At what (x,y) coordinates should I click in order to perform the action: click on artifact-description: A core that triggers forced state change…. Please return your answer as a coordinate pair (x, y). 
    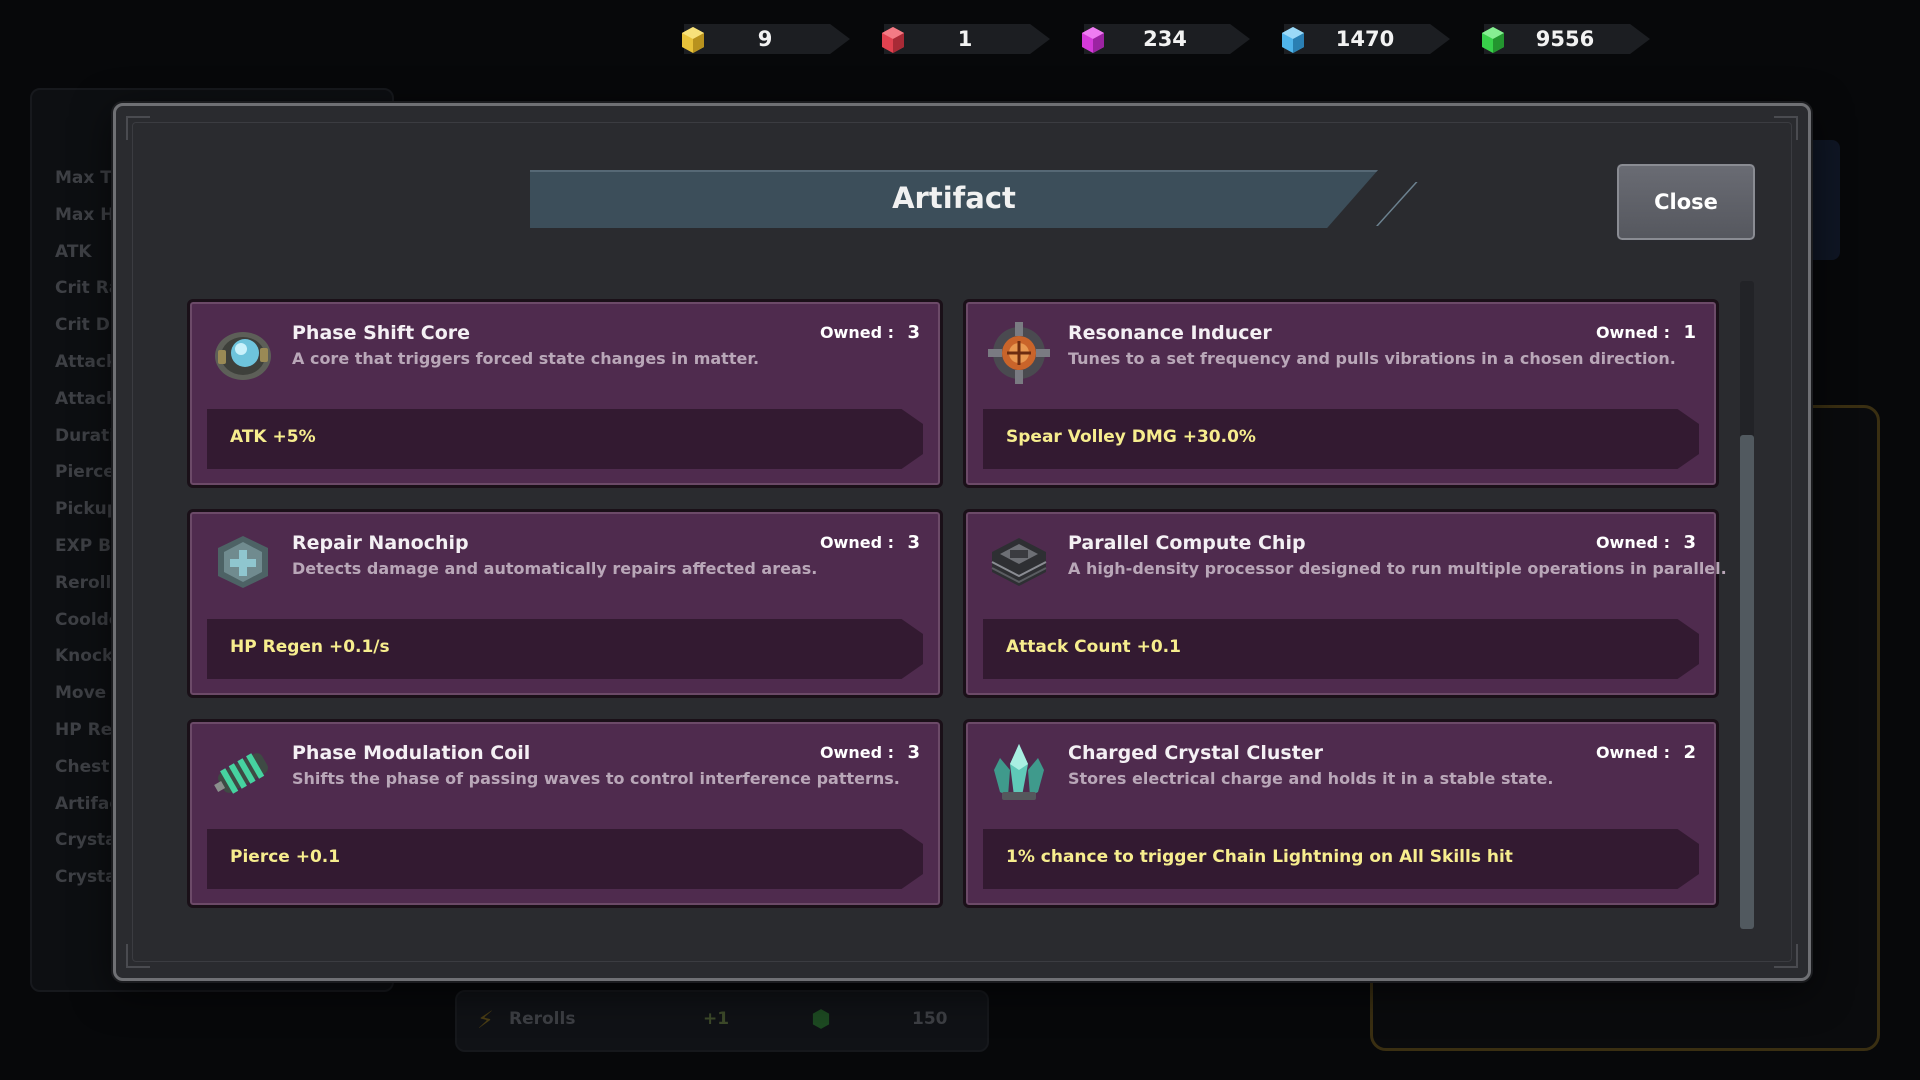
    Looking at the image, I should click on (526, 358).